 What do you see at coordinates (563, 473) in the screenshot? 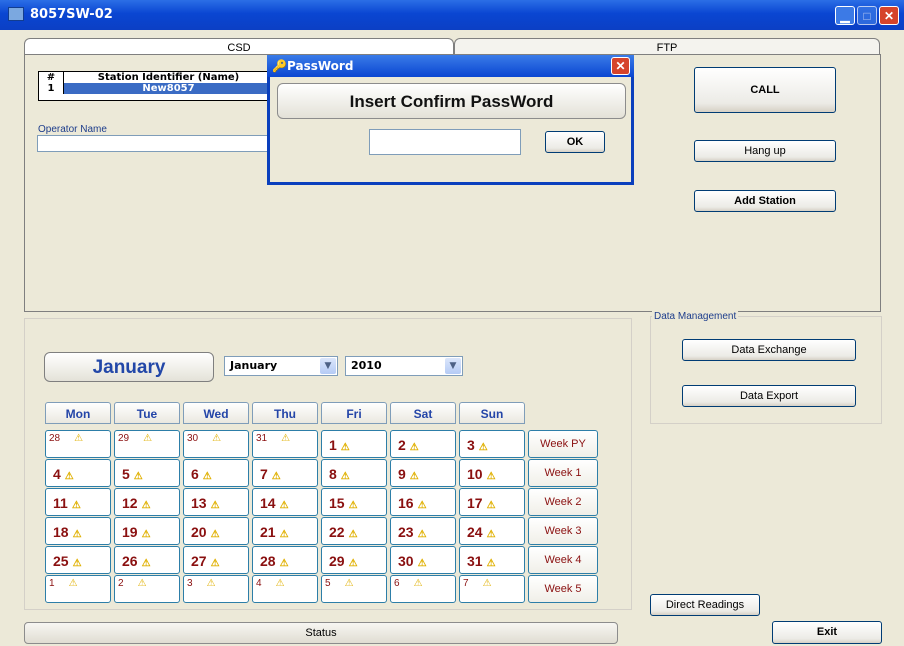
I see `week-button: Week 1` at bounding box center [563, 473].